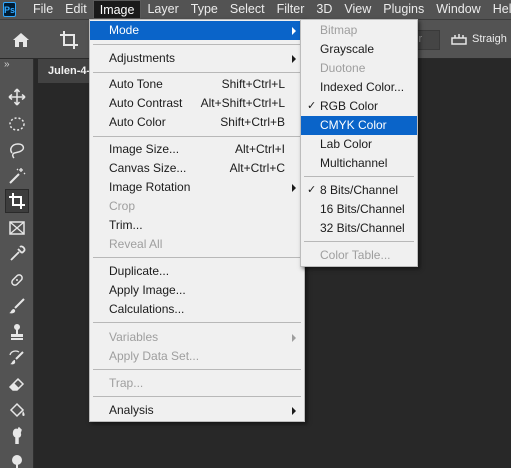 The height and width of the screenshot is (468, 511). Describe the element at coordinates (357, 9) in the screenshot. I see `menu-view: View` at that location.